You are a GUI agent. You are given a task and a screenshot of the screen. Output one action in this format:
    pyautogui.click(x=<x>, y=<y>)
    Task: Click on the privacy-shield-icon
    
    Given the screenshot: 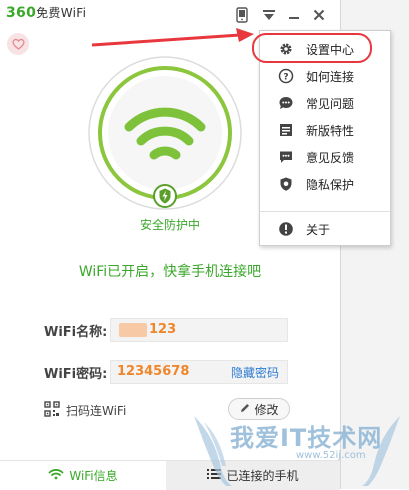 What is the action you would take?
    pyautogui.click(x=286, y=184)
    